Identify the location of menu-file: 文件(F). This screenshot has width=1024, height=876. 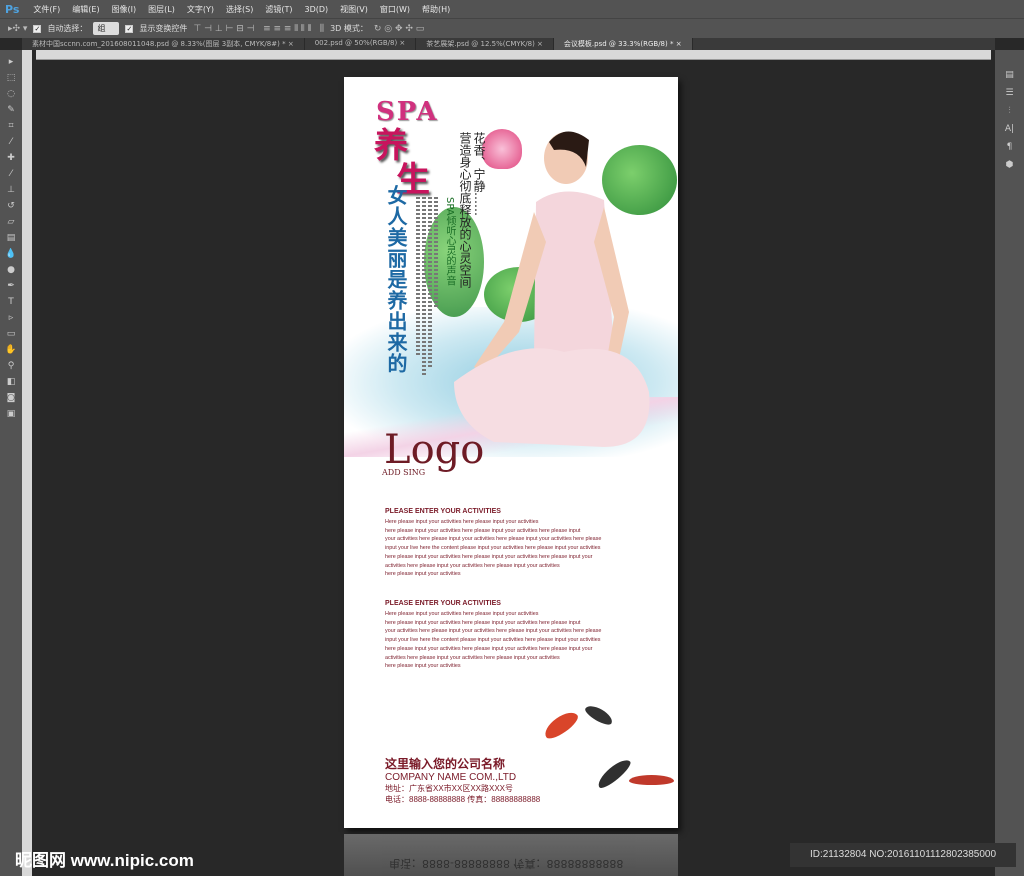
(46, 9).